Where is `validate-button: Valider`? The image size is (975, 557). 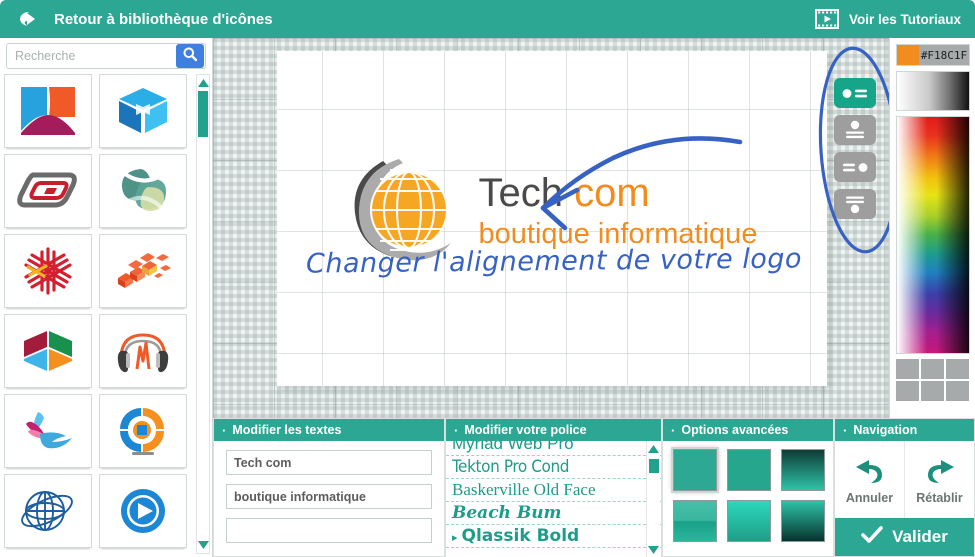
validate-button: Valider is located at coordinates (904, 537).